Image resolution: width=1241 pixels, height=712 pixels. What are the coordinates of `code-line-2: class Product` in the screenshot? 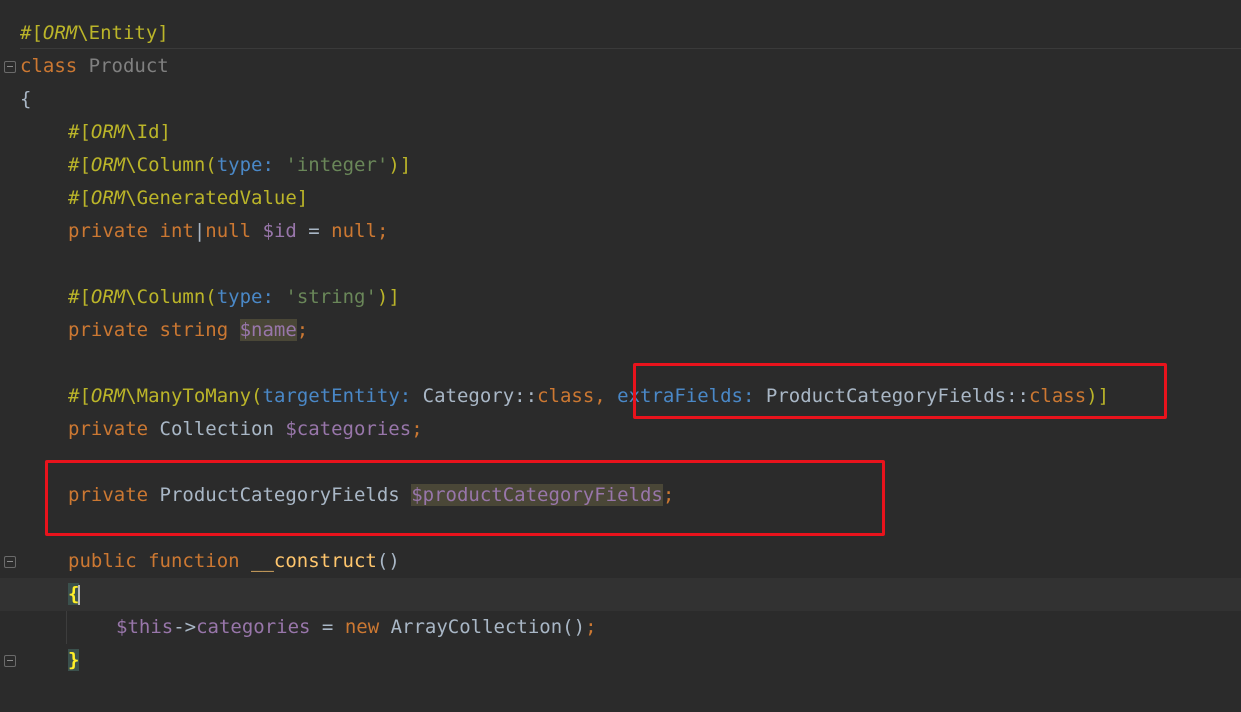 It's located at (94, 66).